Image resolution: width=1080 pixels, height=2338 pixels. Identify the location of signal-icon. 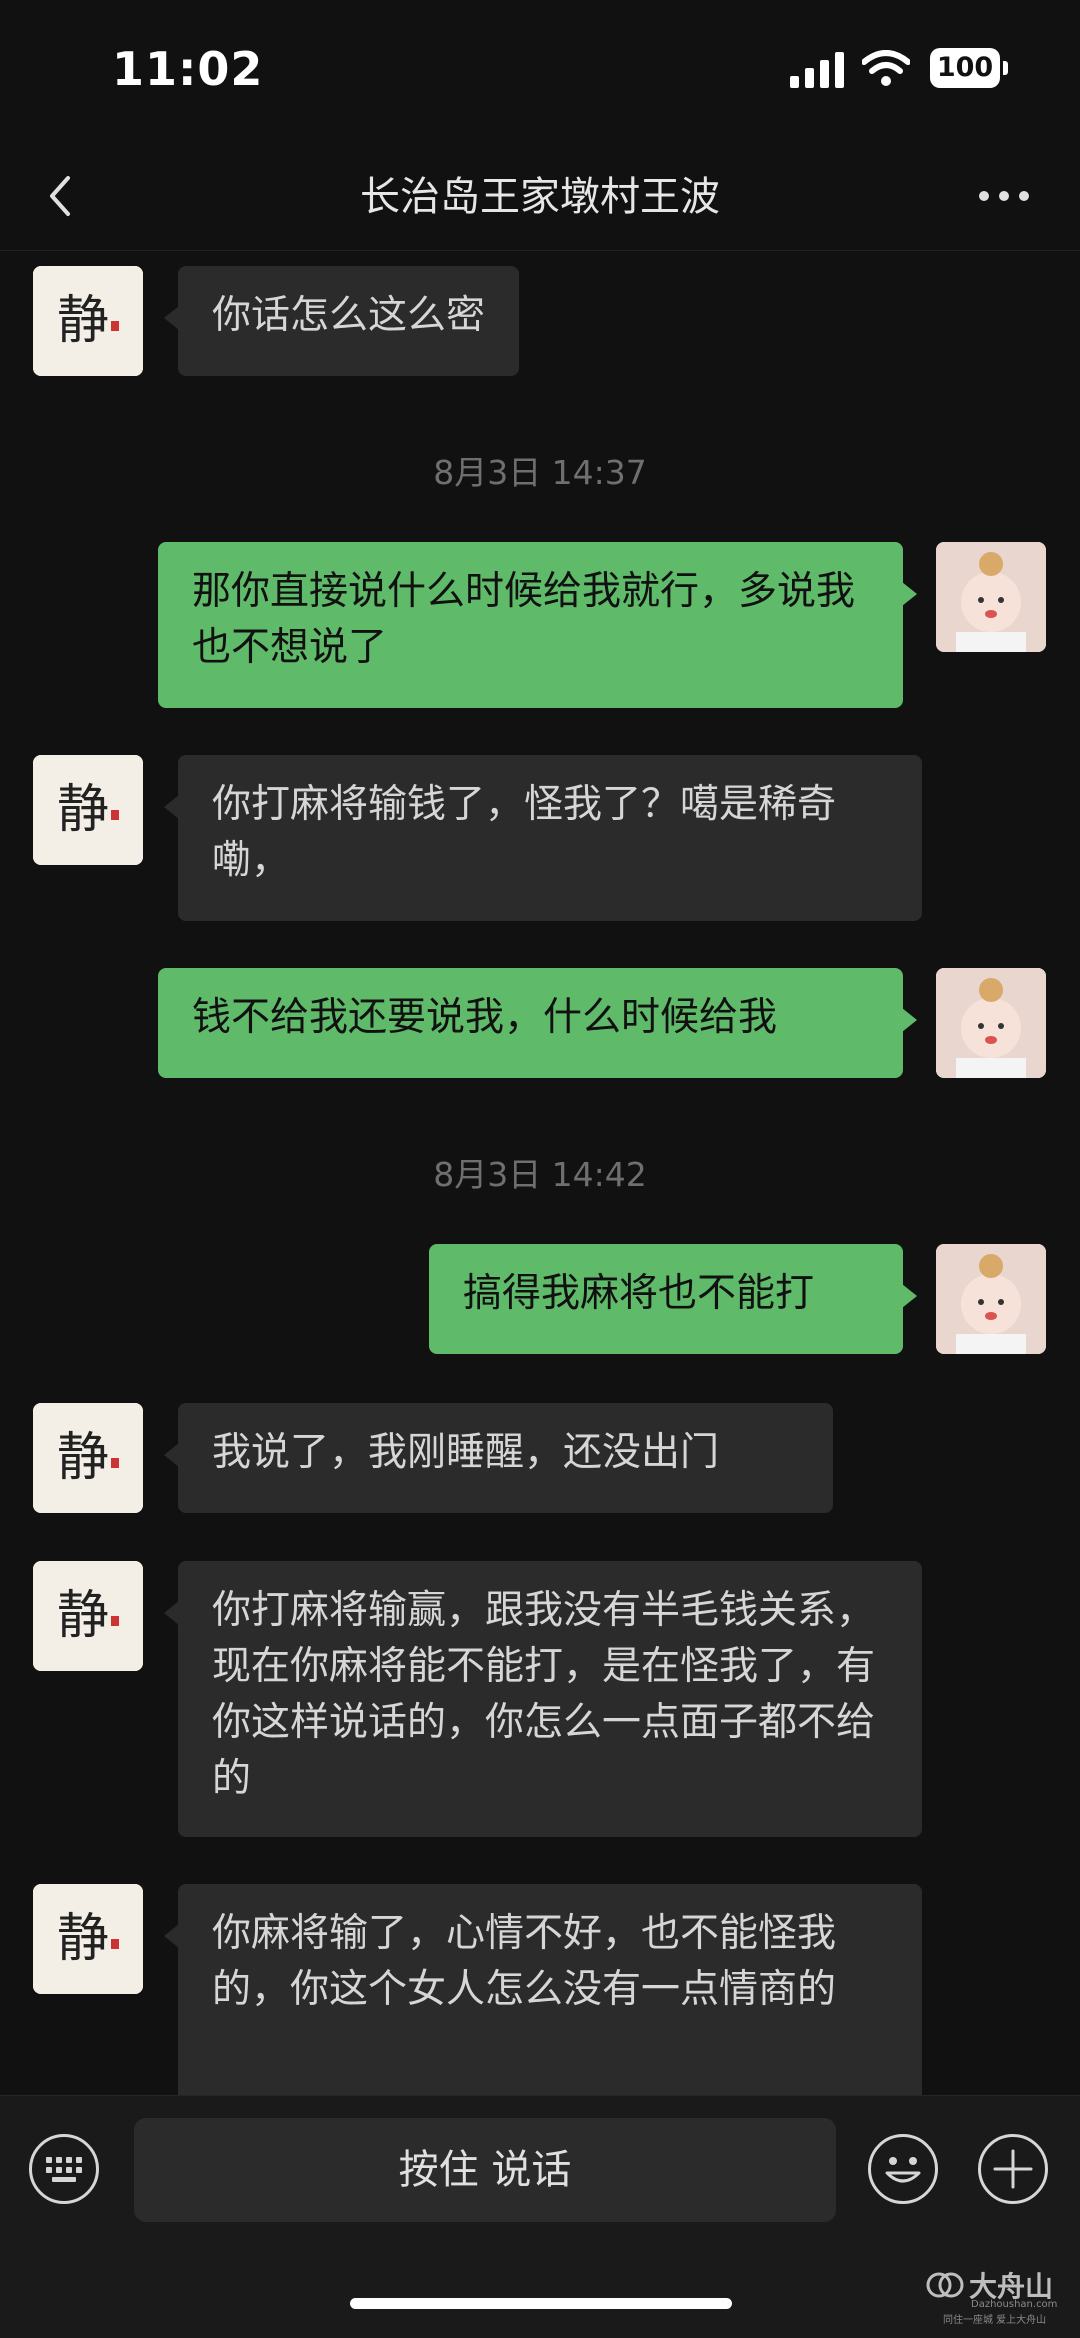
(818, 70).